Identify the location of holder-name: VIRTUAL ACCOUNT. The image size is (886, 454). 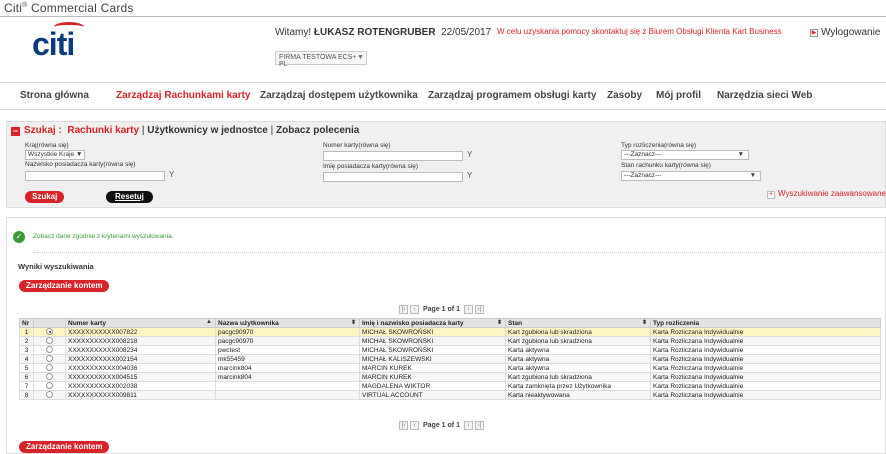
(432, 395).